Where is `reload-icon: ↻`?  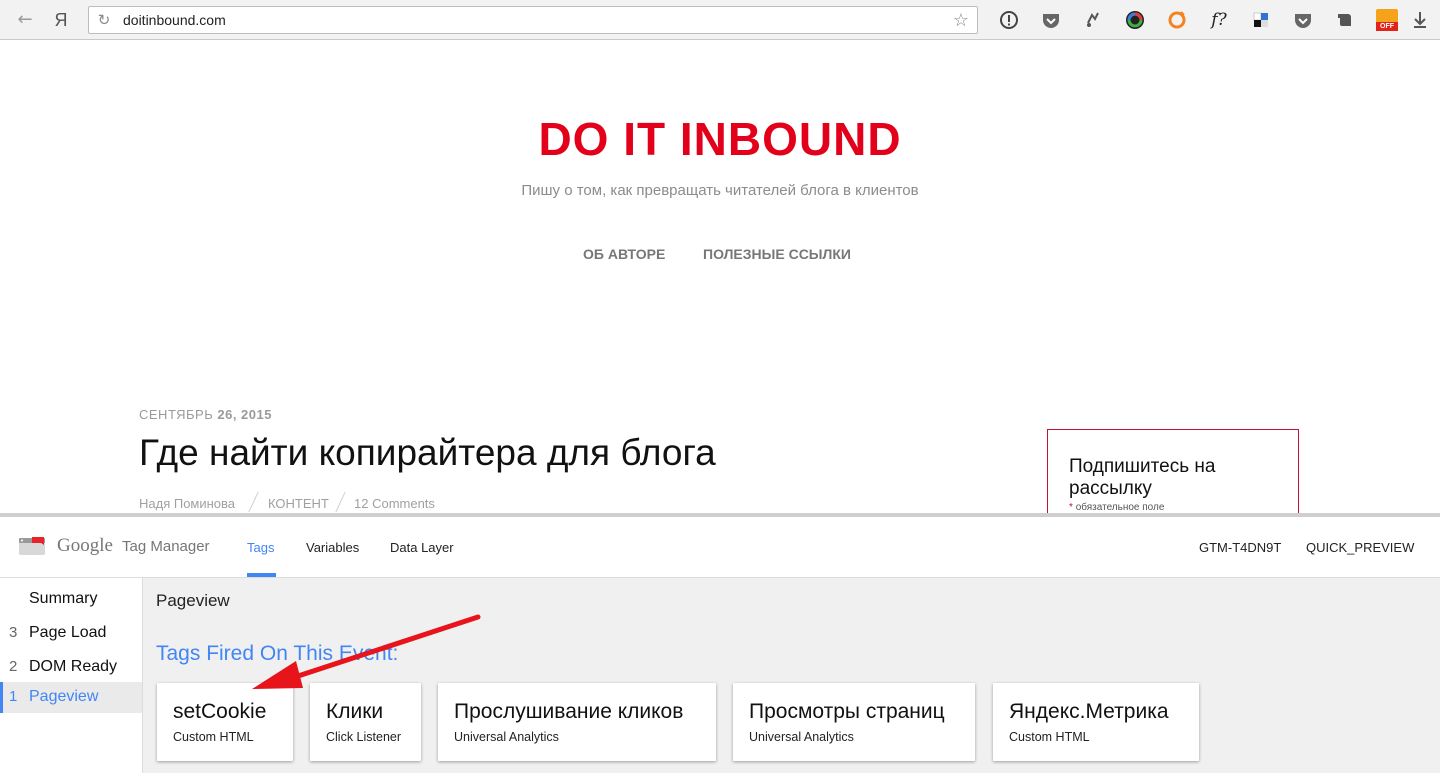
reload-icon: ↻ is located at coordinates (104, 20).